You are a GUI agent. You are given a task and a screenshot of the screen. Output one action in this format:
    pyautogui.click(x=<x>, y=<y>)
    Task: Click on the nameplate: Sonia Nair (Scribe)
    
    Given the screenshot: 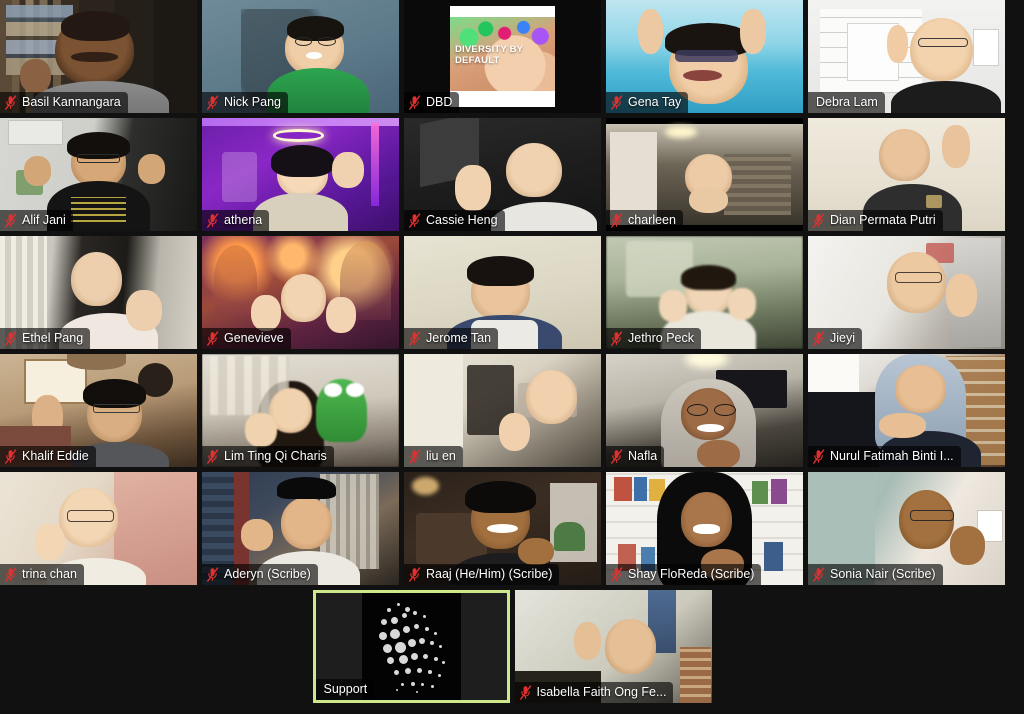 What is the action you would take?
    pyautogui.click(x=875, y=574)
    